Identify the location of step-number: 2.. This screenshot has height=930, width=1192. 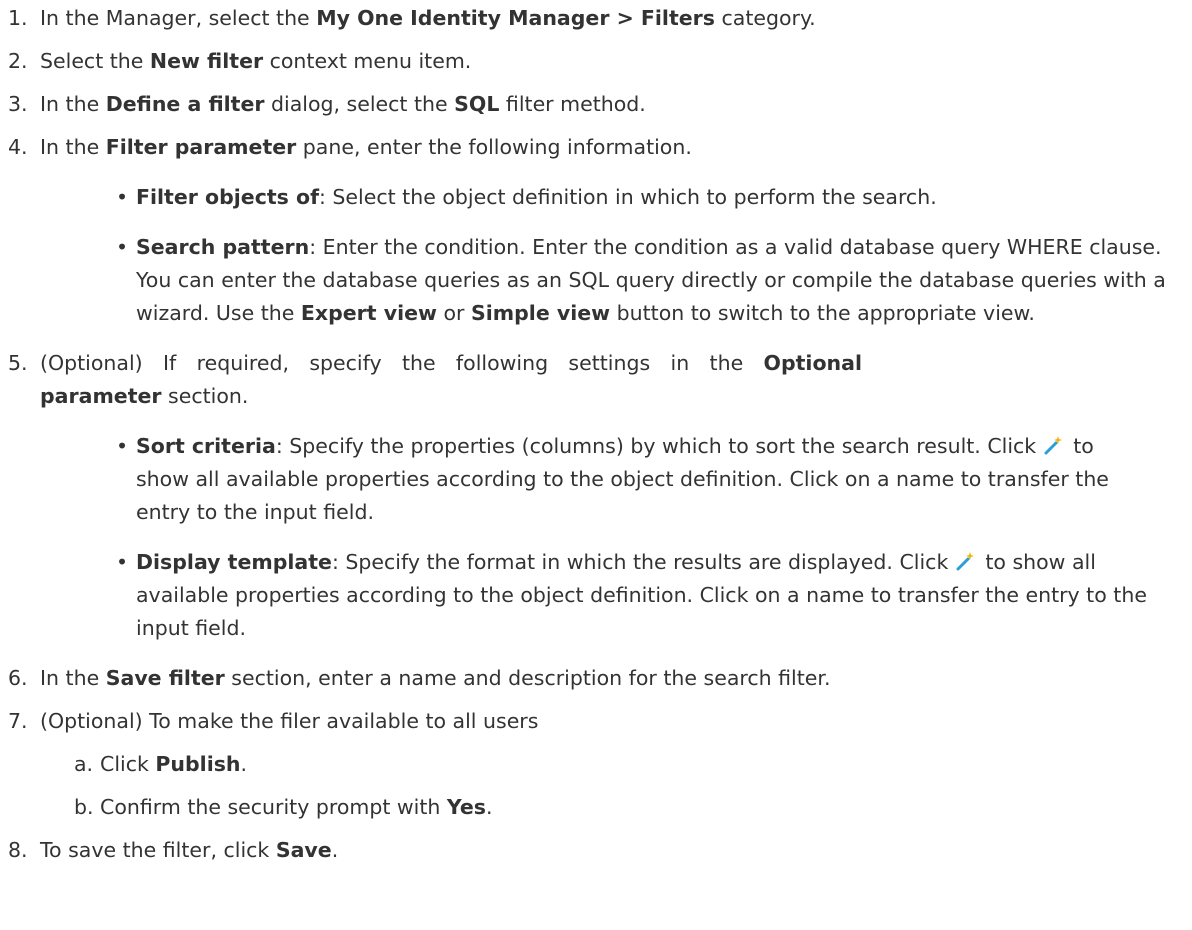
(18, 61).